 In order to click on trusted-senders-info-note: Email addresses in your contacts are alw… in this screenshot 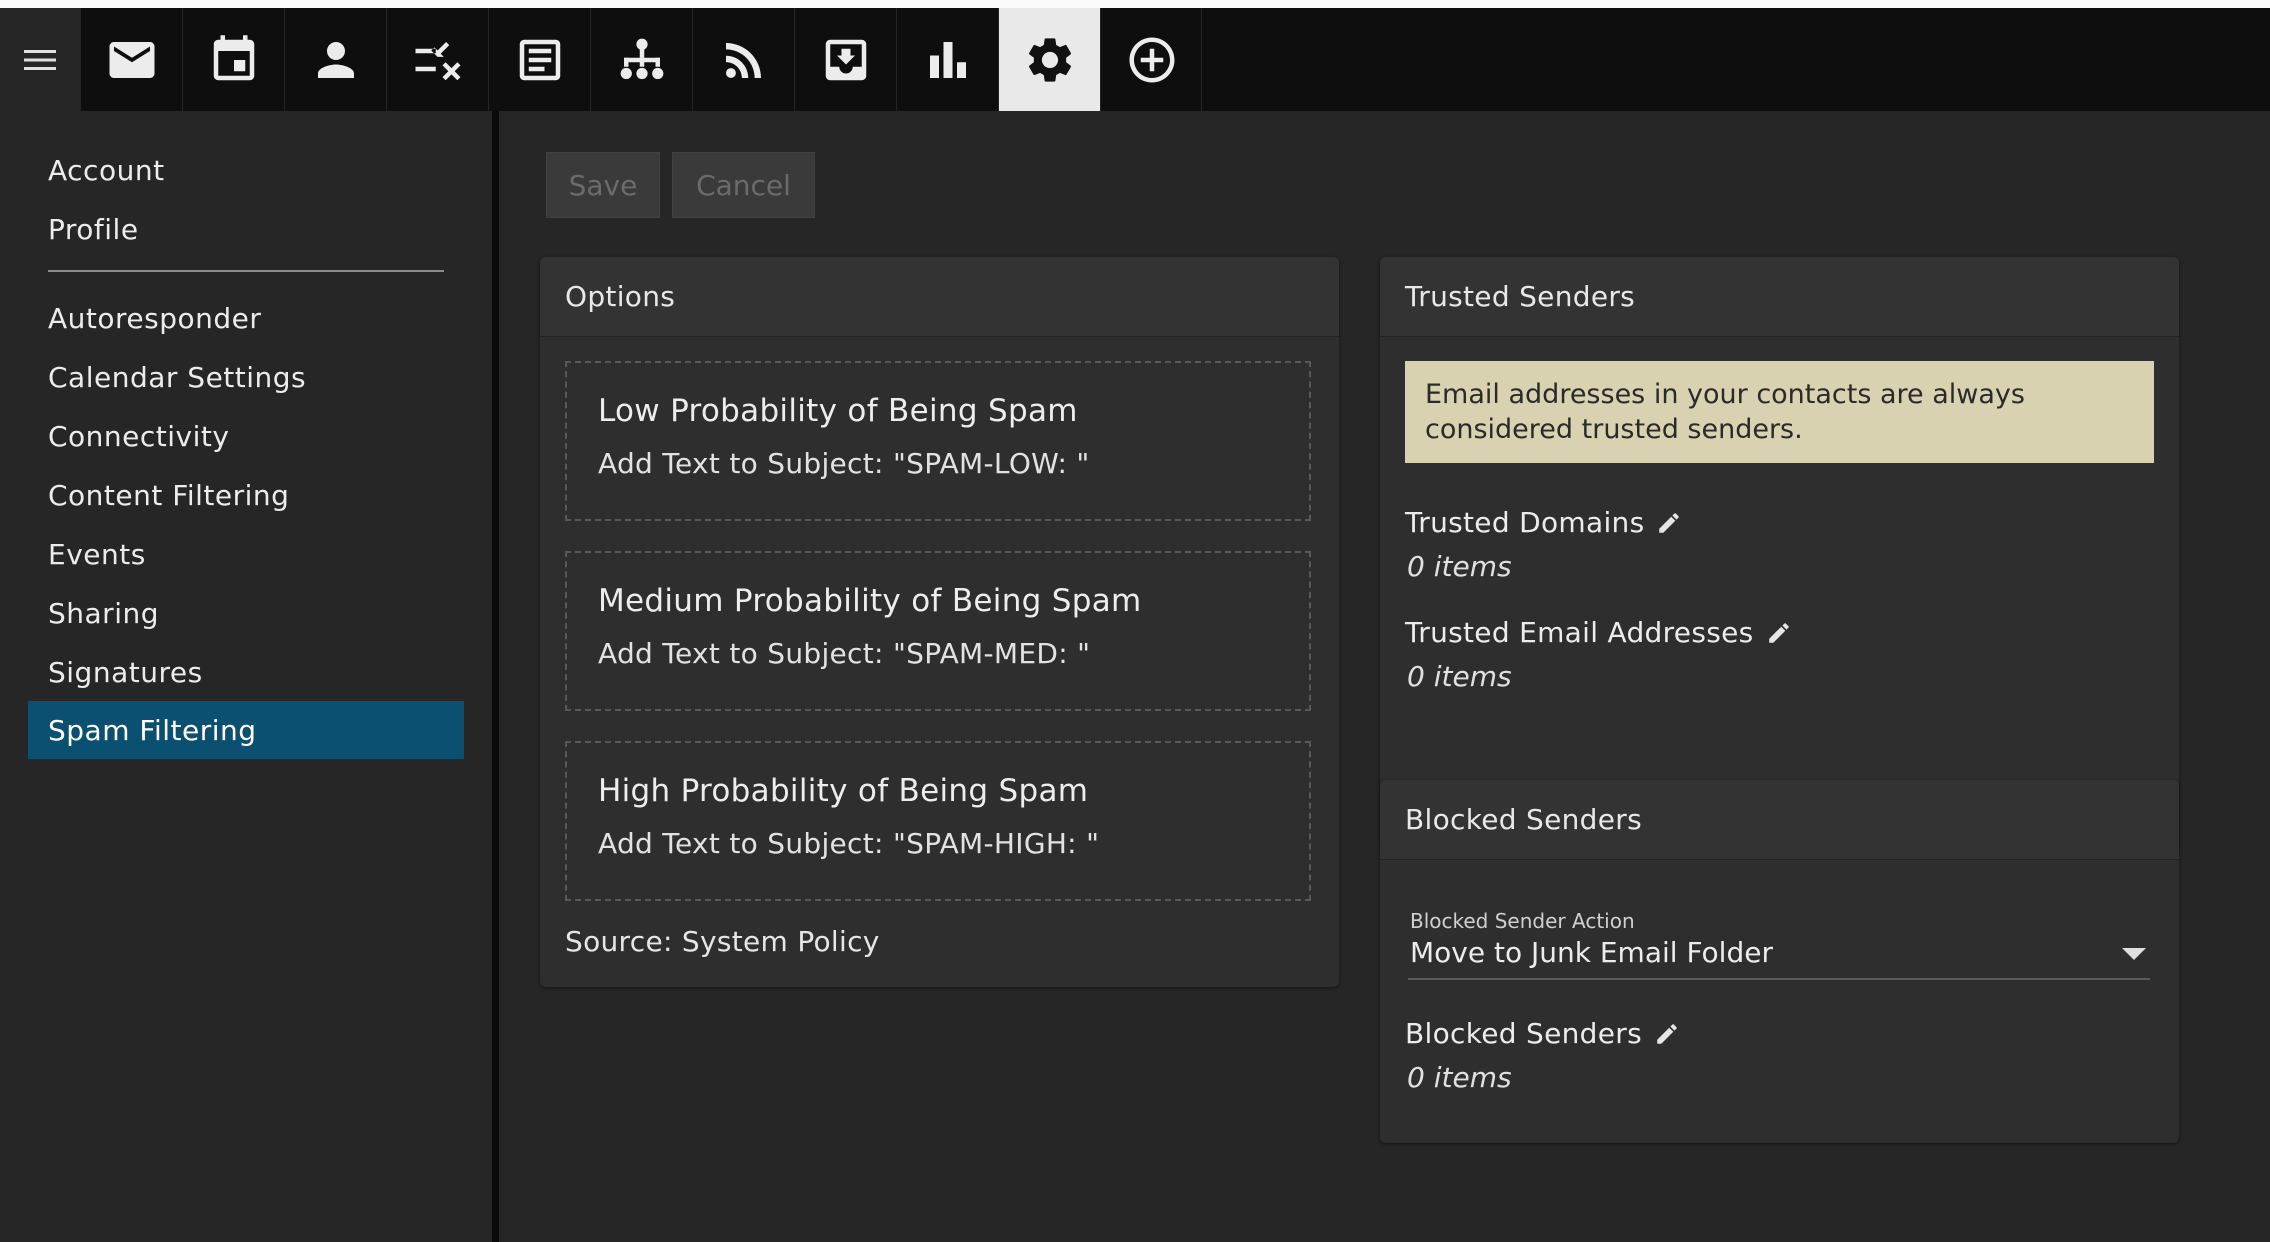, I will do `click(1779, 412)`.